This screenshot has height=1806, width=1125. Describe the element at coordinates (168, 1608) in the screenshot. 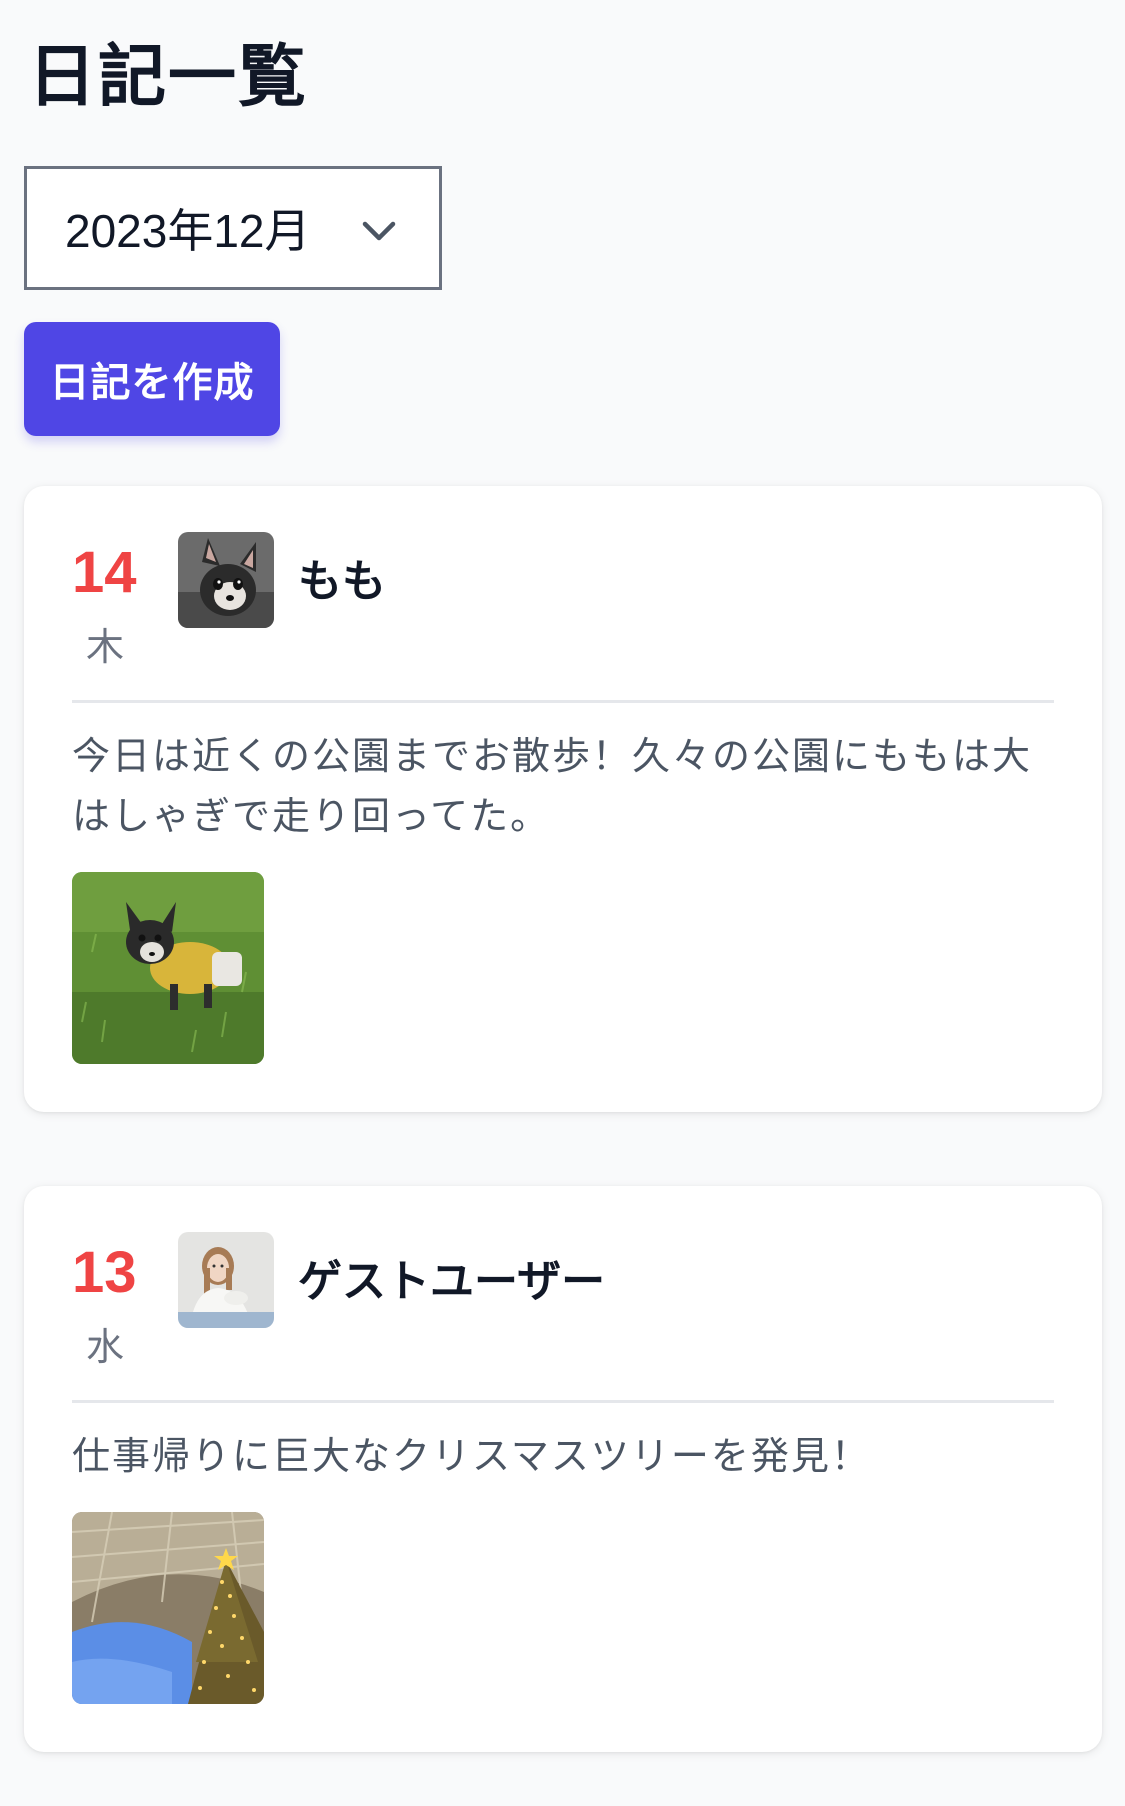

I see `christmas-tree-photo-icon` at that location.